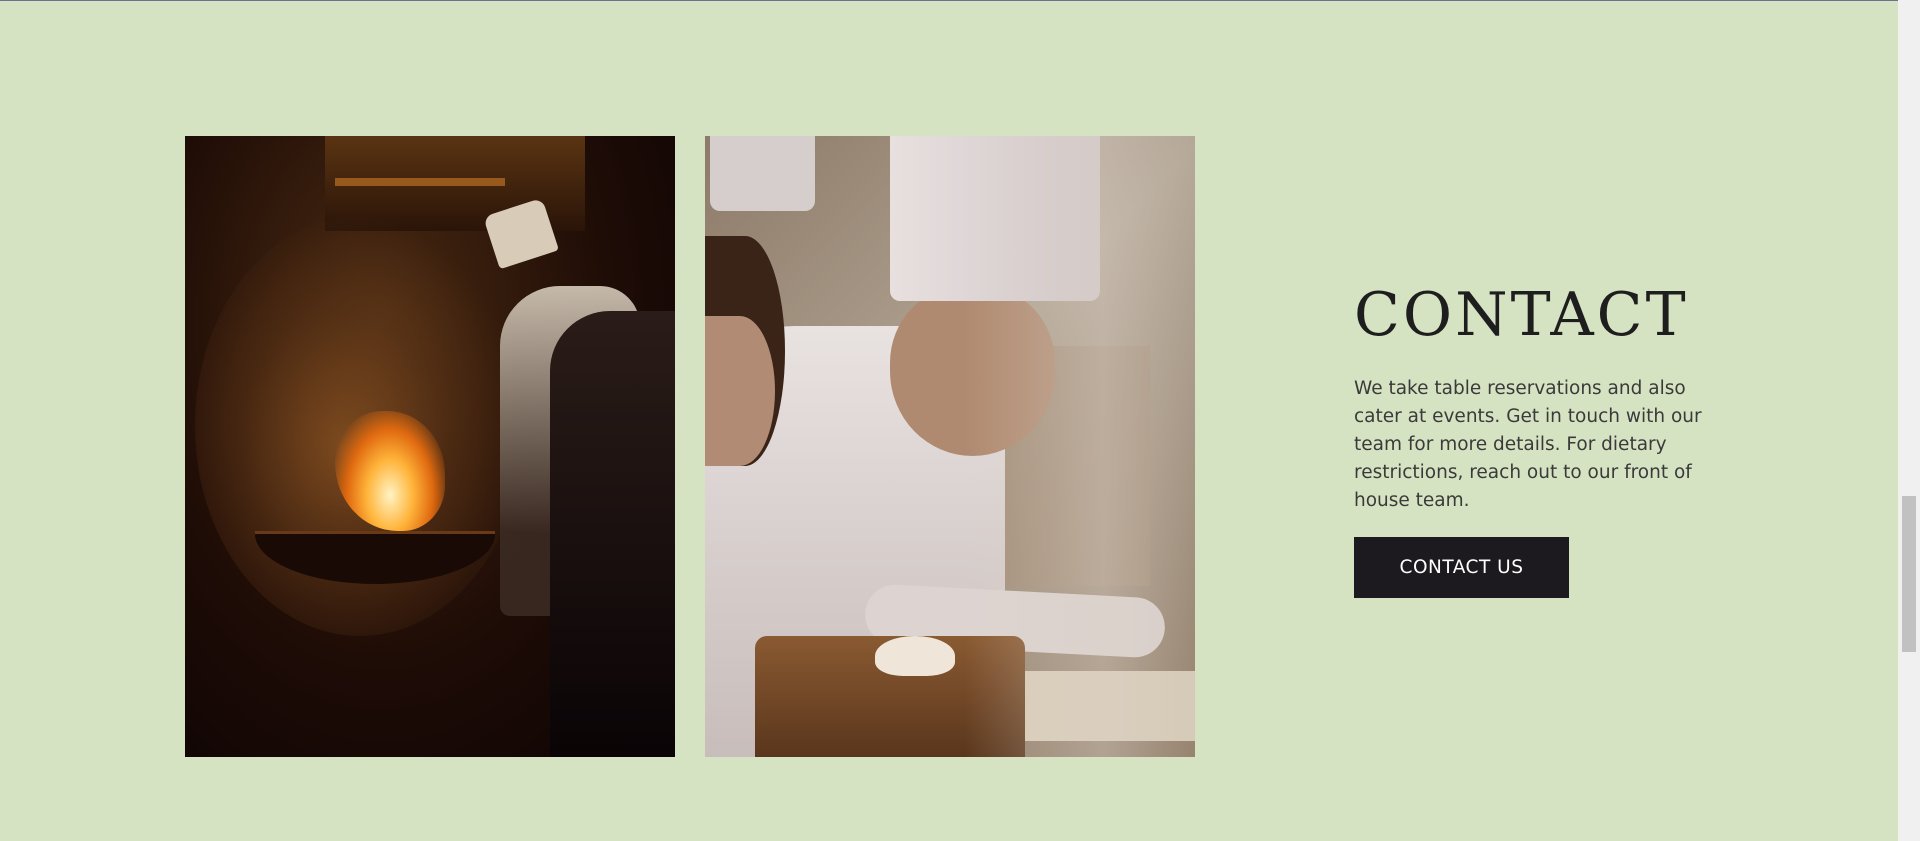  What do you see at coordinates (762, 173) in the screenshot?
I see `chef-hat-small` at bounding box center [762, 173].